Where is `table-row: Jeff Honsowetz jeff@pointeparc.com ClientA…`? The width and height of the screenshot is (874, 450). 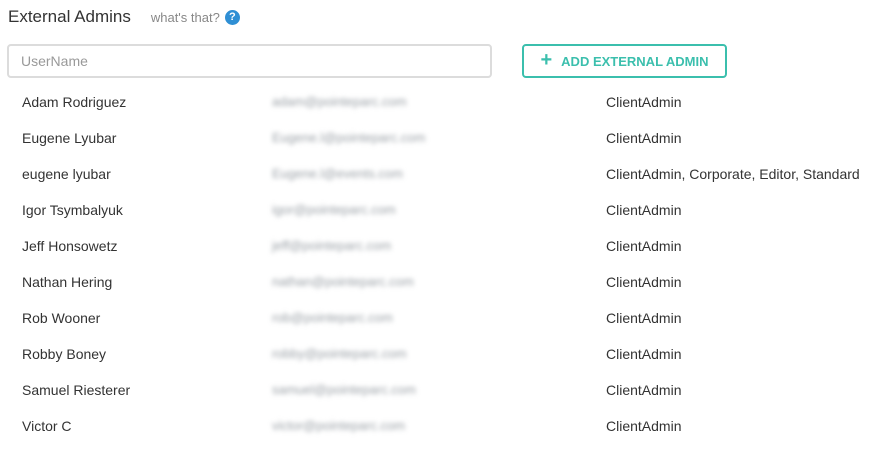
table-row: Jeff Honsowetz jeff@pointeparc.com ClientA… is located at coordinates (437, 246).